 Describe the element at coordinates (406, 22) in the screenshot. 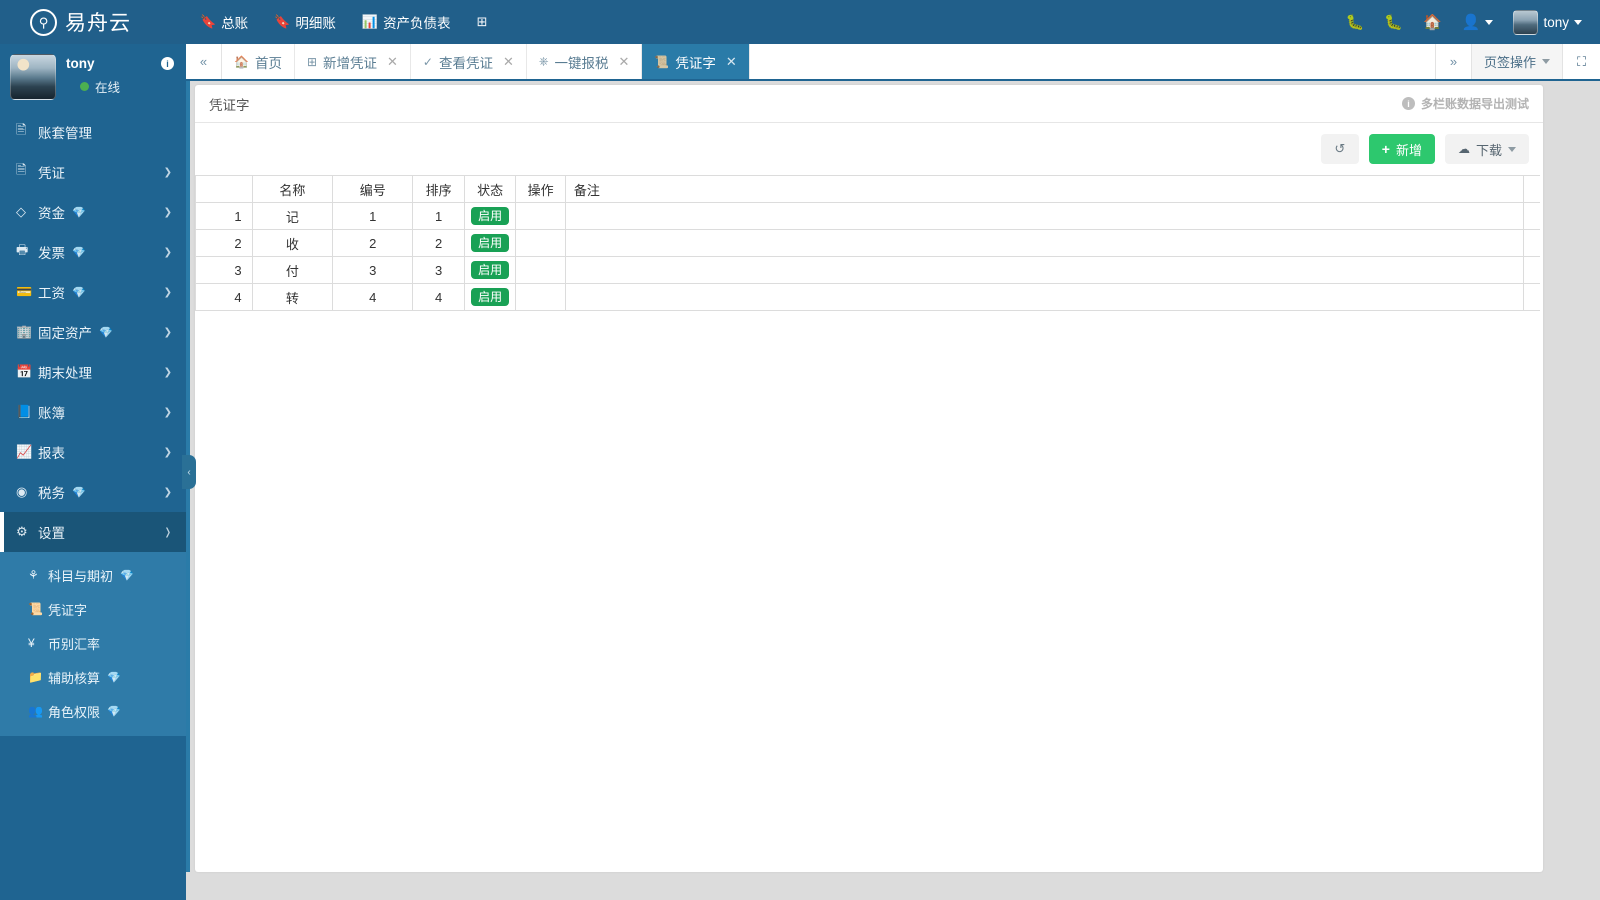

I see `topnav-item-balance-sheet: 📊 资产负债表` at that location.